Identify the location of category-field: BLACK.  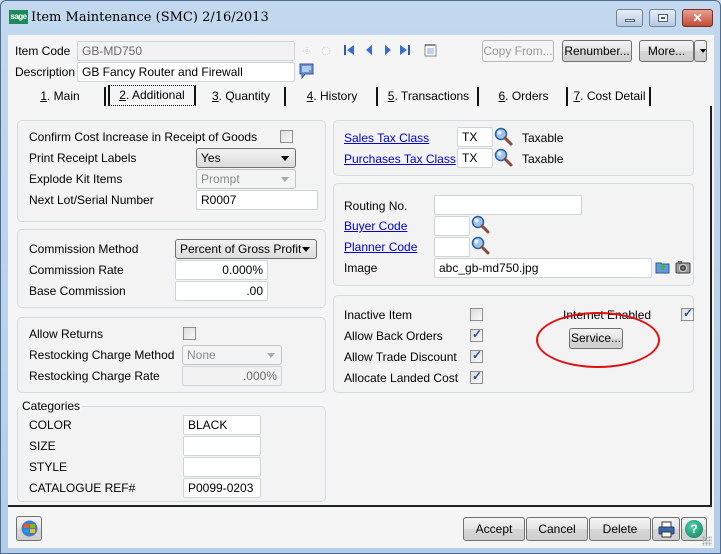
(222, 425).